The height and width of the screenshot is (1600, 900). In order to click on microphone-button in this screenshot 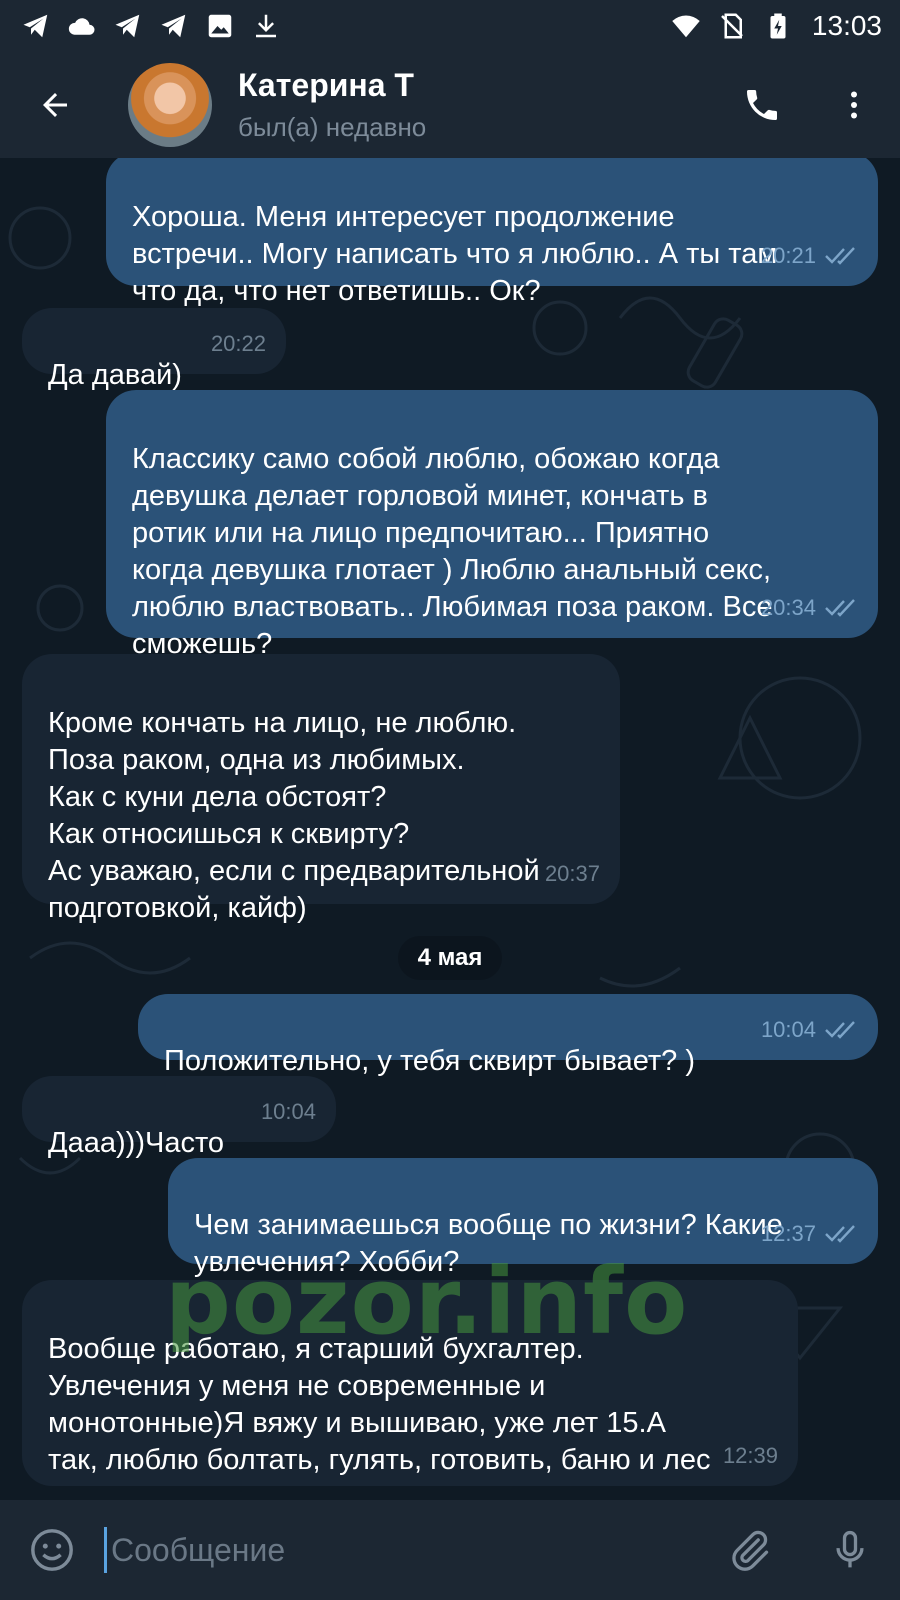, I will do `click(850, 1550)`.